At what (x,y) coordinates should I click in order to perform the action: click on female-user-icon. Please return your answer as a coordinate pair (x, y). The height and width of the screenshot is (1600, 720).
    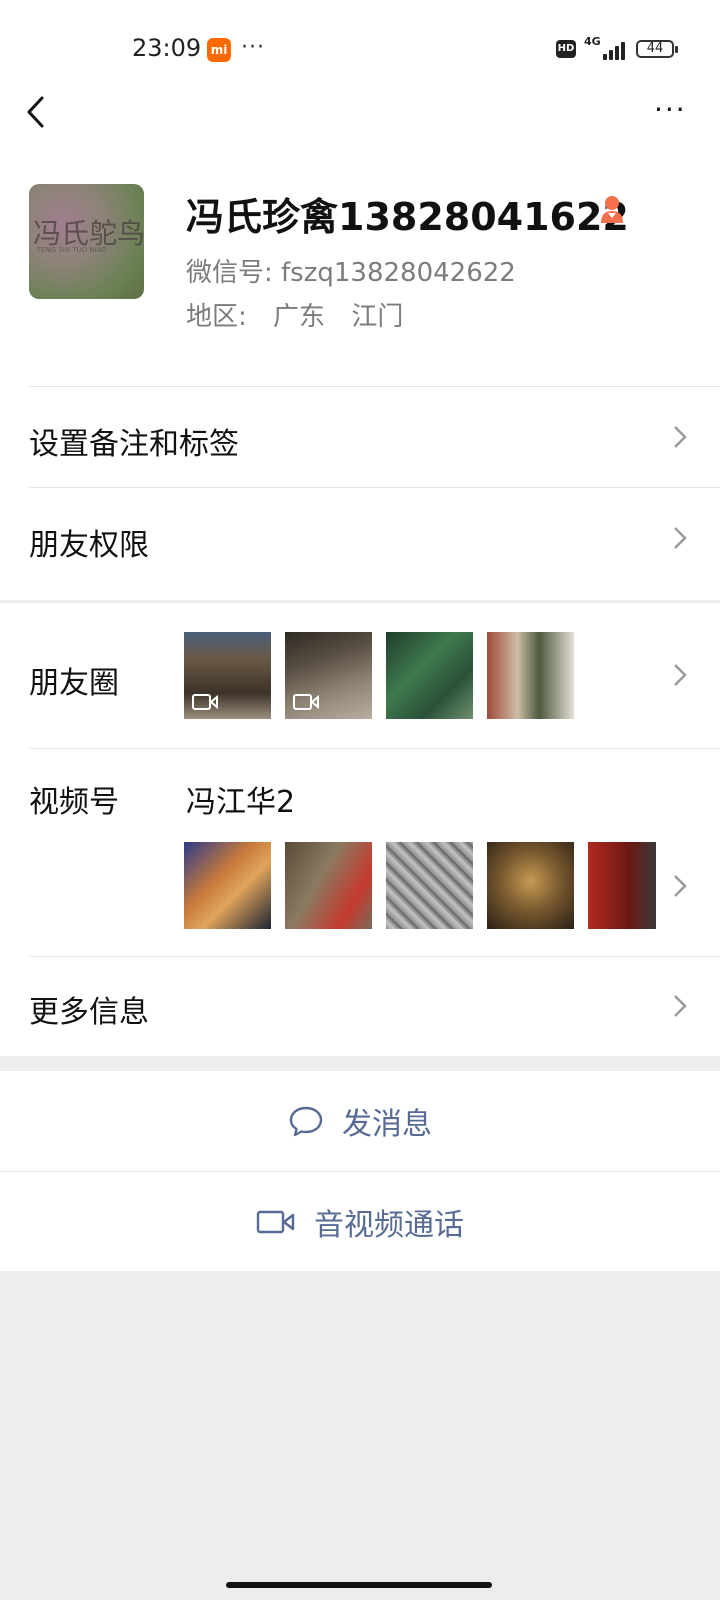
    Looking at the image, I should click on (612, 209).